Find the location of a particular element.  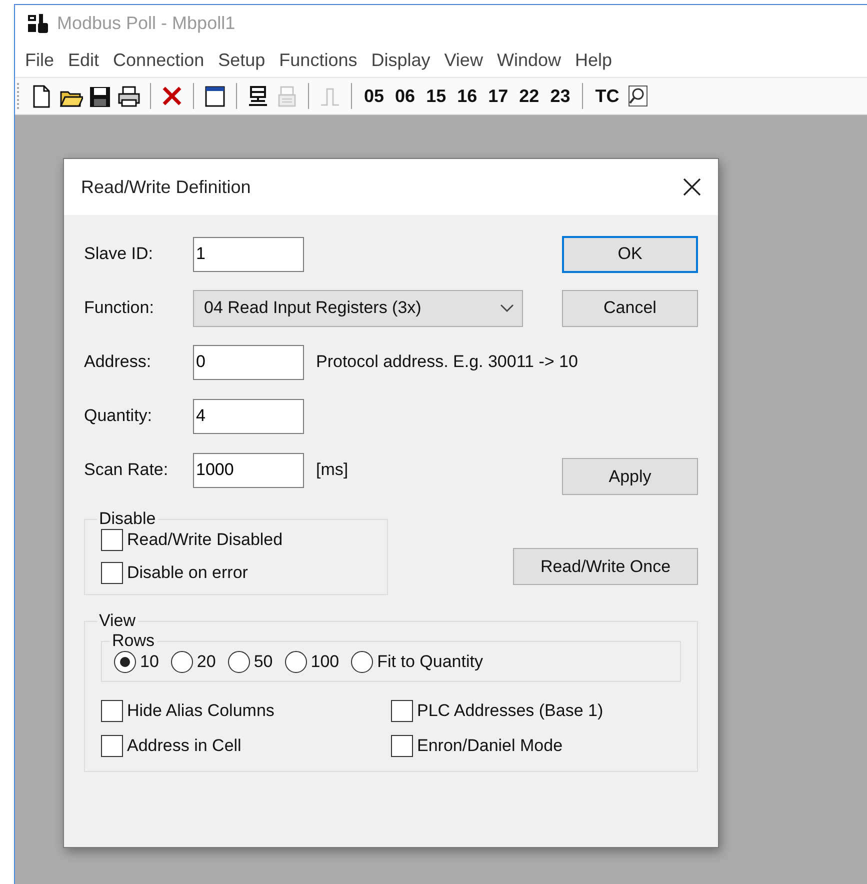

input-field: 1000 is located at coordinates (248, 470).